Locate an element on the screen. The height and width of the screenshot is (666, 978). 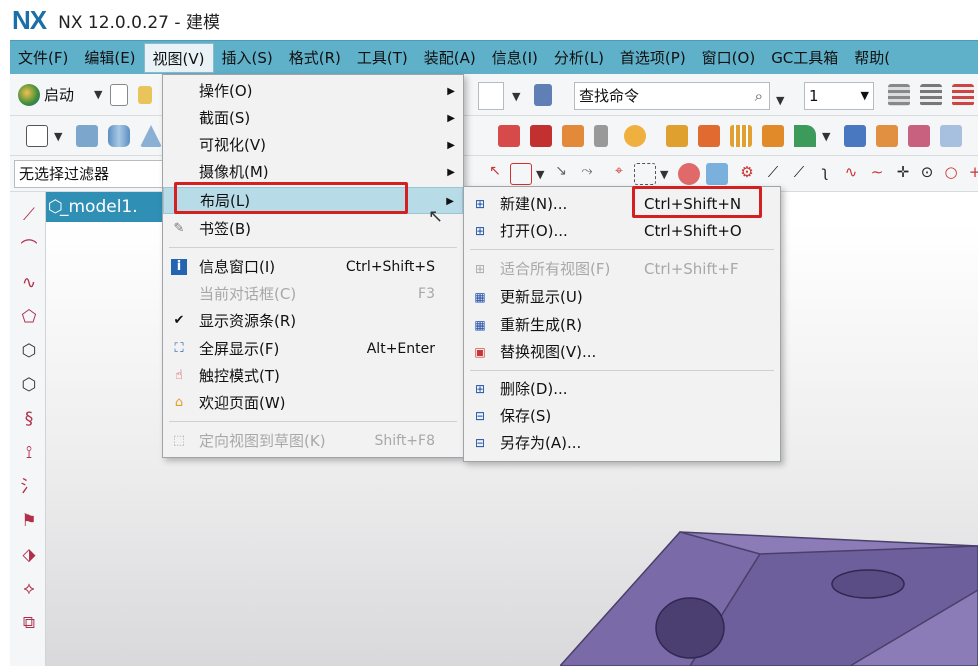
move-to-layer-icon is located at coordinates (931, 95).